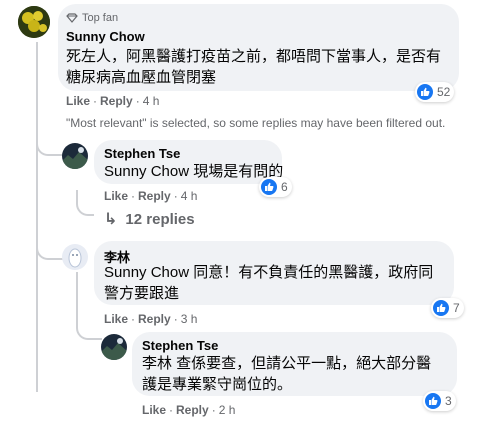 The width and height of the screenshot is (479, 422). Describe the element at coordinates (111, 219) in the screenshot. I see `reply-arrow-icon: ↳` at that location.